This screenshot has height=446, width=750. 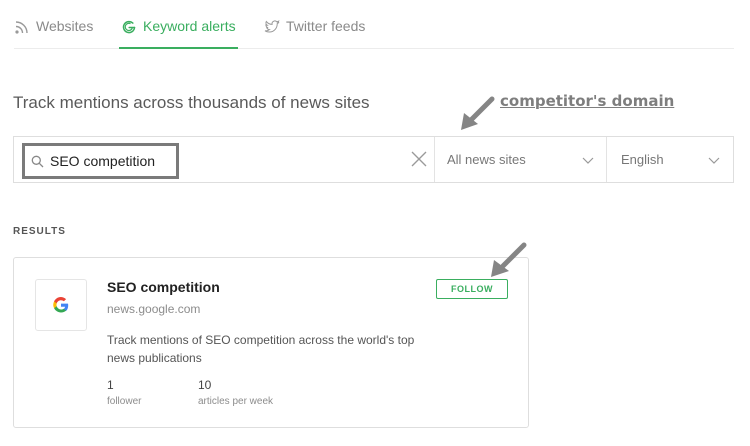 I want to click on results-heading: RESULTS, so click(x=39, y=231).